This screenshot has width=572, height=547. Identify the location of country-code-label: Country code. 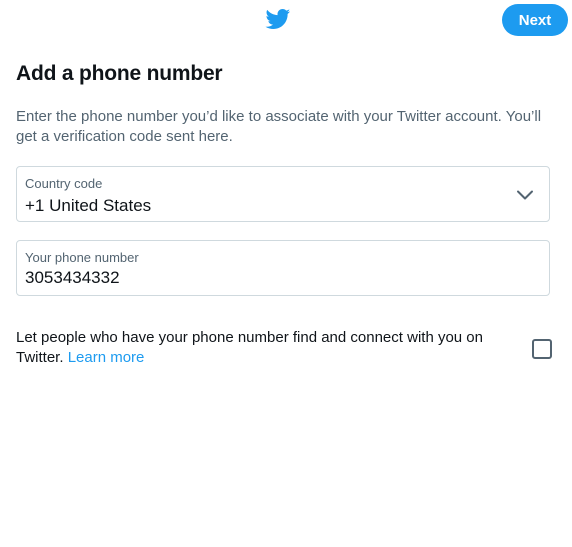
(64, 183).